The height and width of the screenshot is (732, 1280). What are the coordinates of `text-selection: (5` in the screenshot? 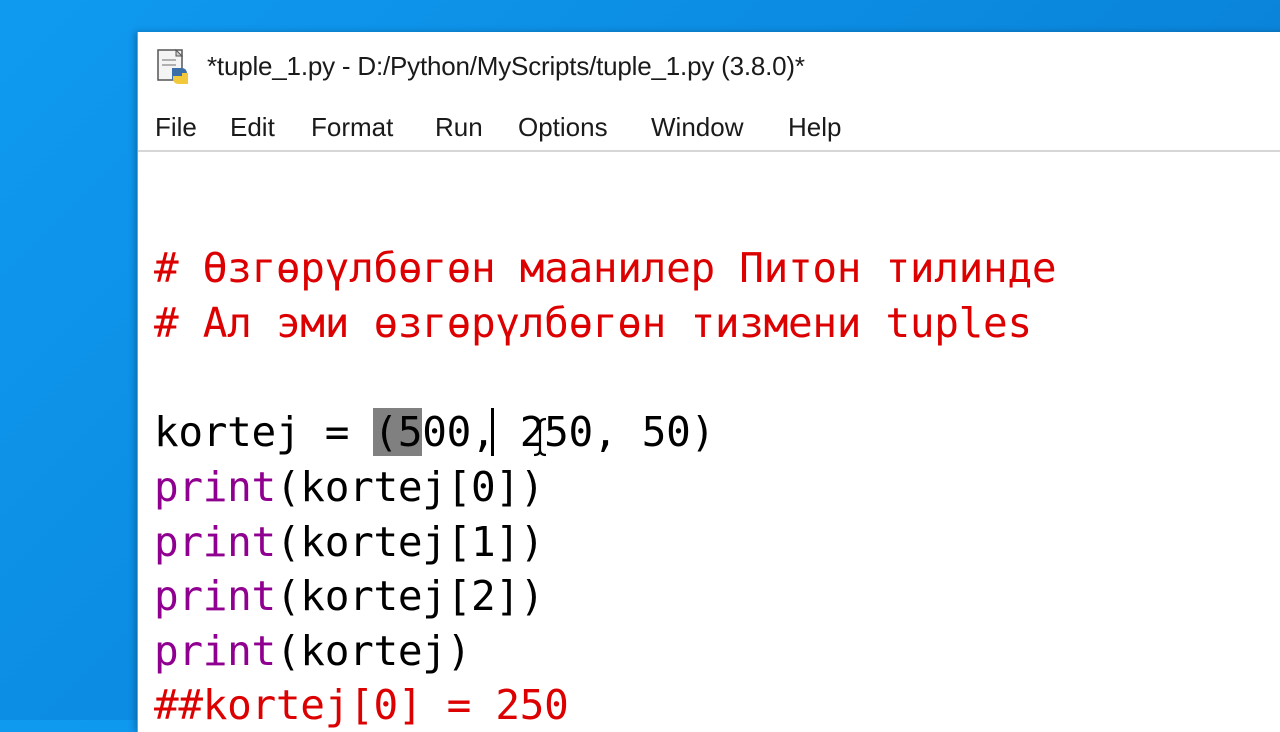 It's located at (398, 432).